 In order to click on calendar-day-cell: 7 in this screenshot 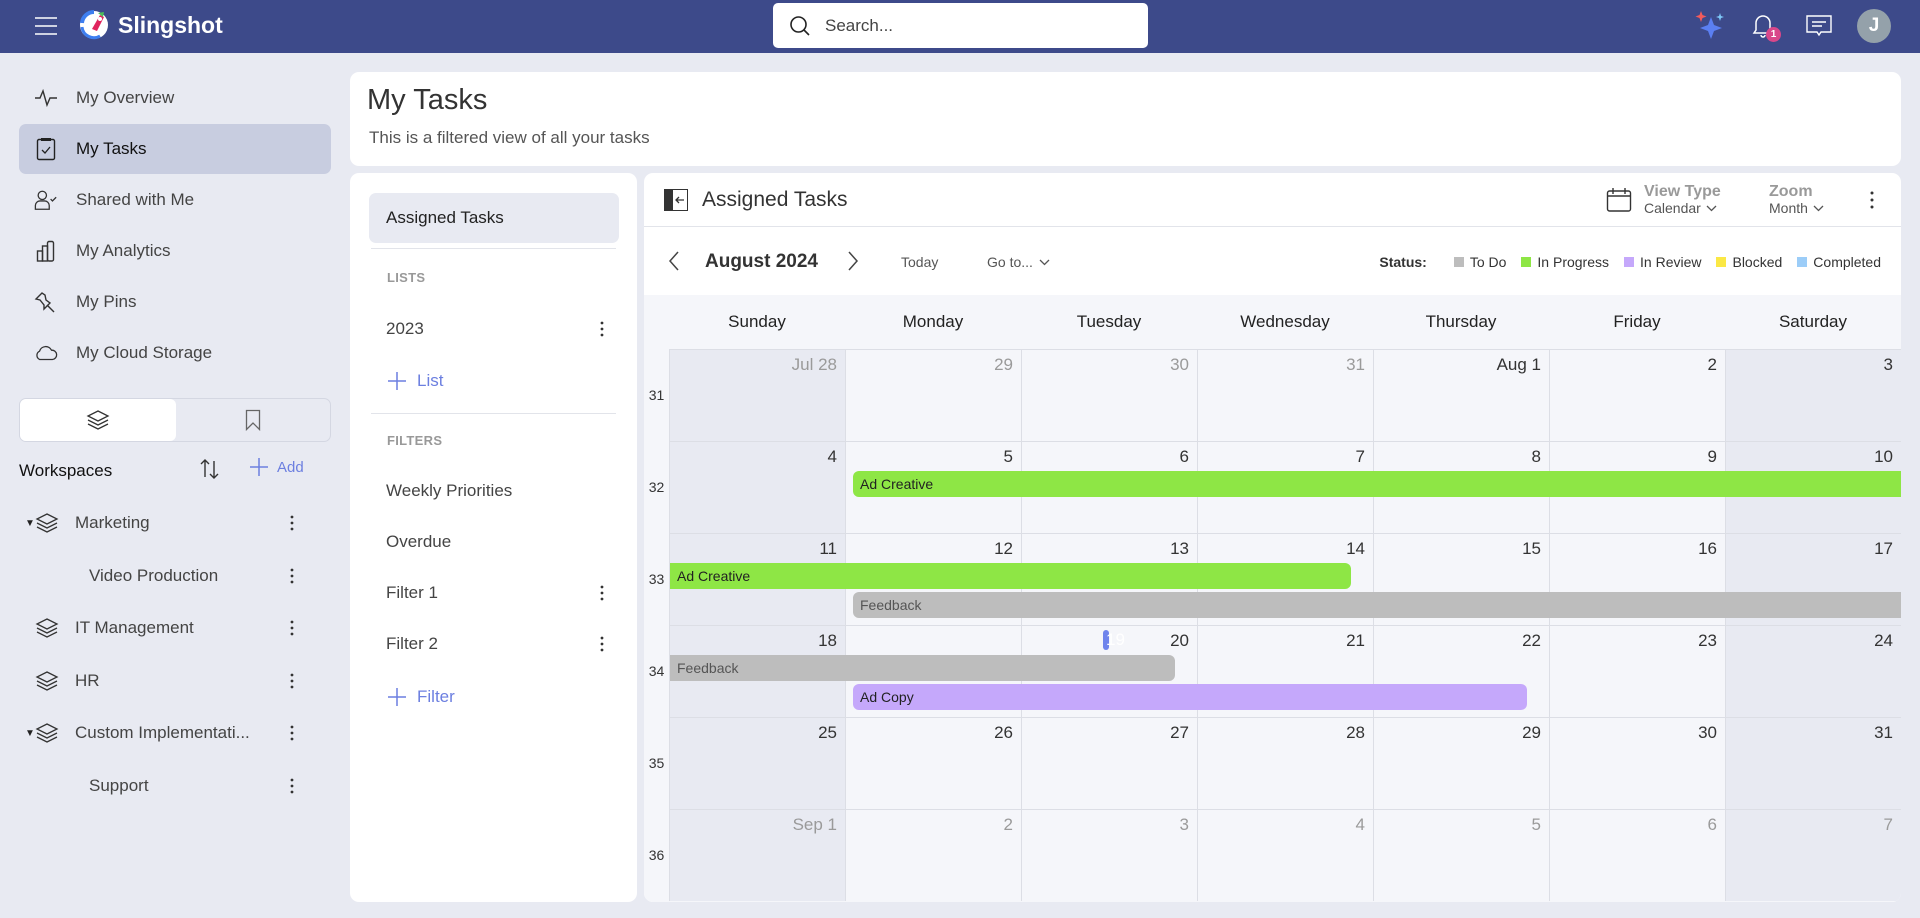, I will do `click(1813, 855)`.